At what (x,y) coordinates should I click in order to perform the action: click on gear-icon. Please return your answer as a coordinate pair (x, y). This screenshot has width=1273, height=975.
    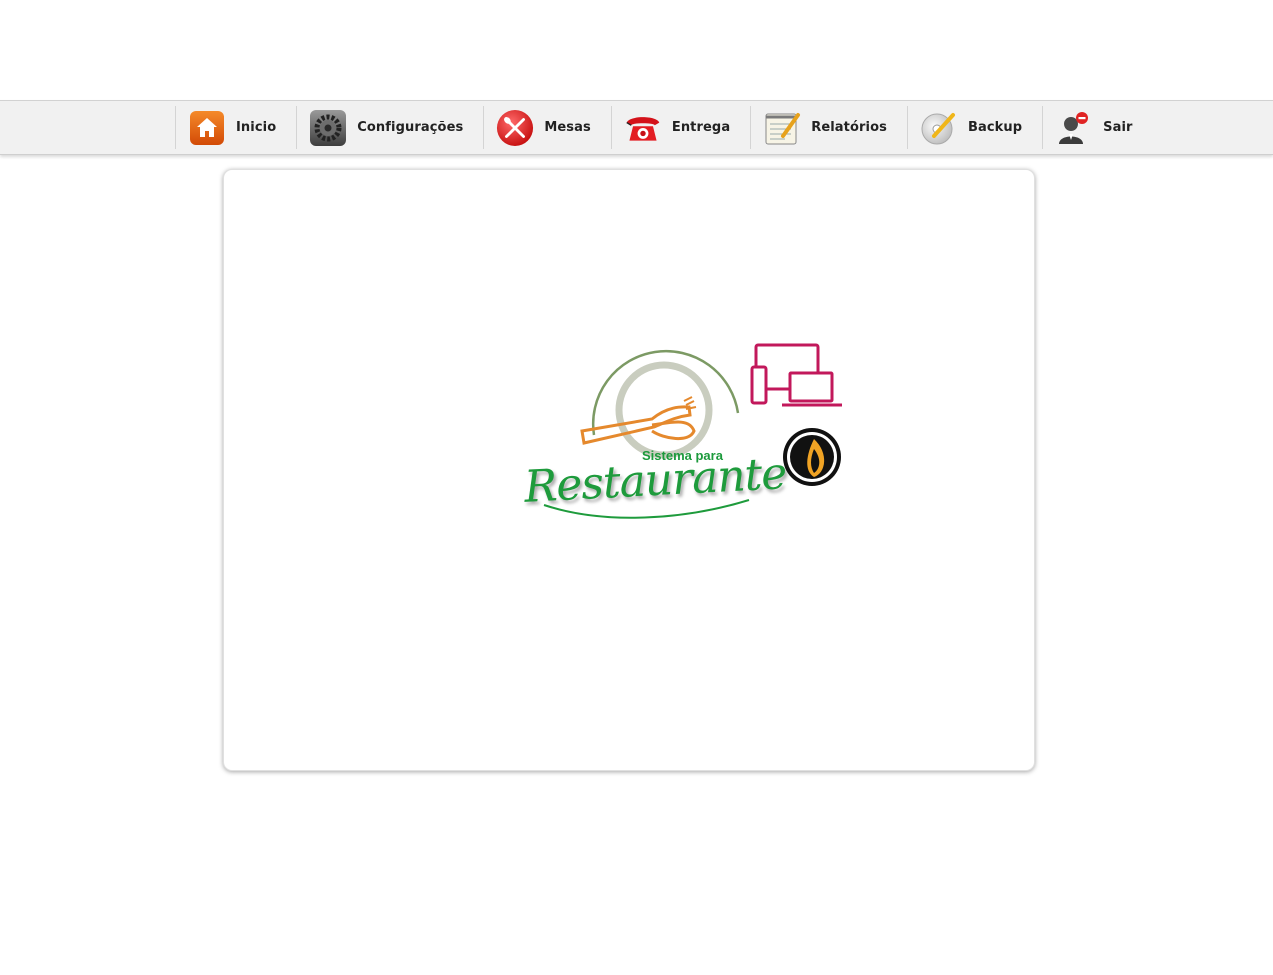
    Looking at the image, I should click on (328, 128).